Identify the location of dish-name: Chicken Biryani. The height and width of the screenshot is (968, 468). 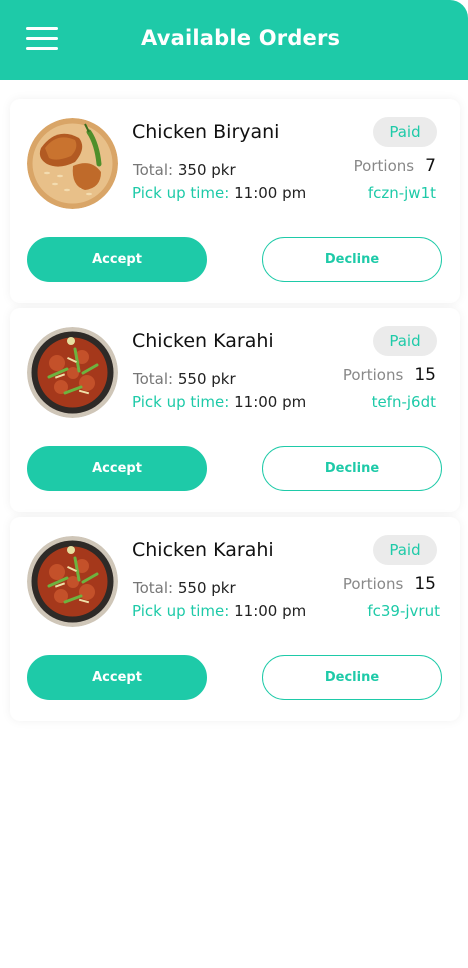
(206, 132).